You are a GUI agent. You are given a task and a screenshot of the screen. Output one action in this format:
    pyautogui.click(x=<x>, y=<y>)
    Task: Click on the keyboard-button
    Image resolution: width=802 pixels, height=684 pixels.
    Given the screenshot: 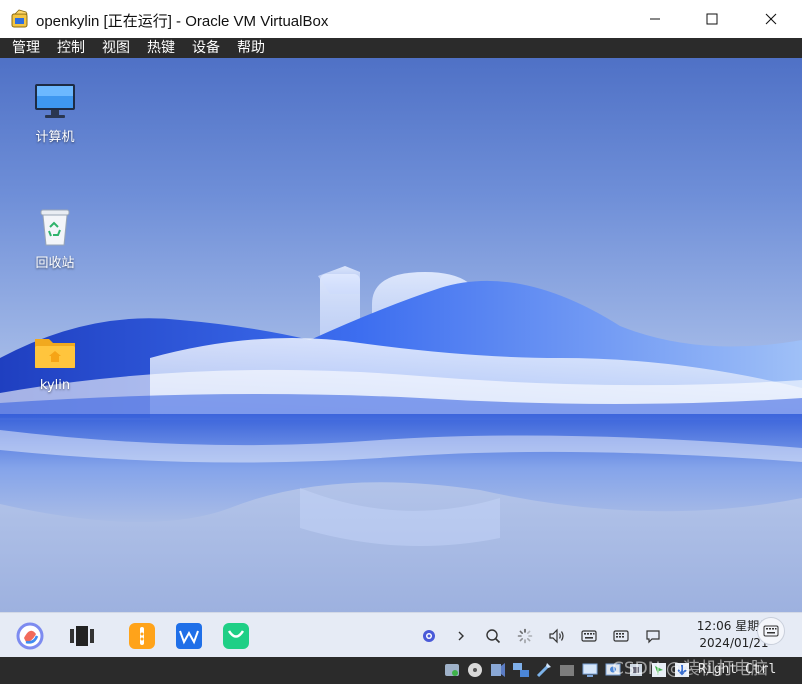 What is the action you would take?
    pyautogui.click(x=589, y=636)
    